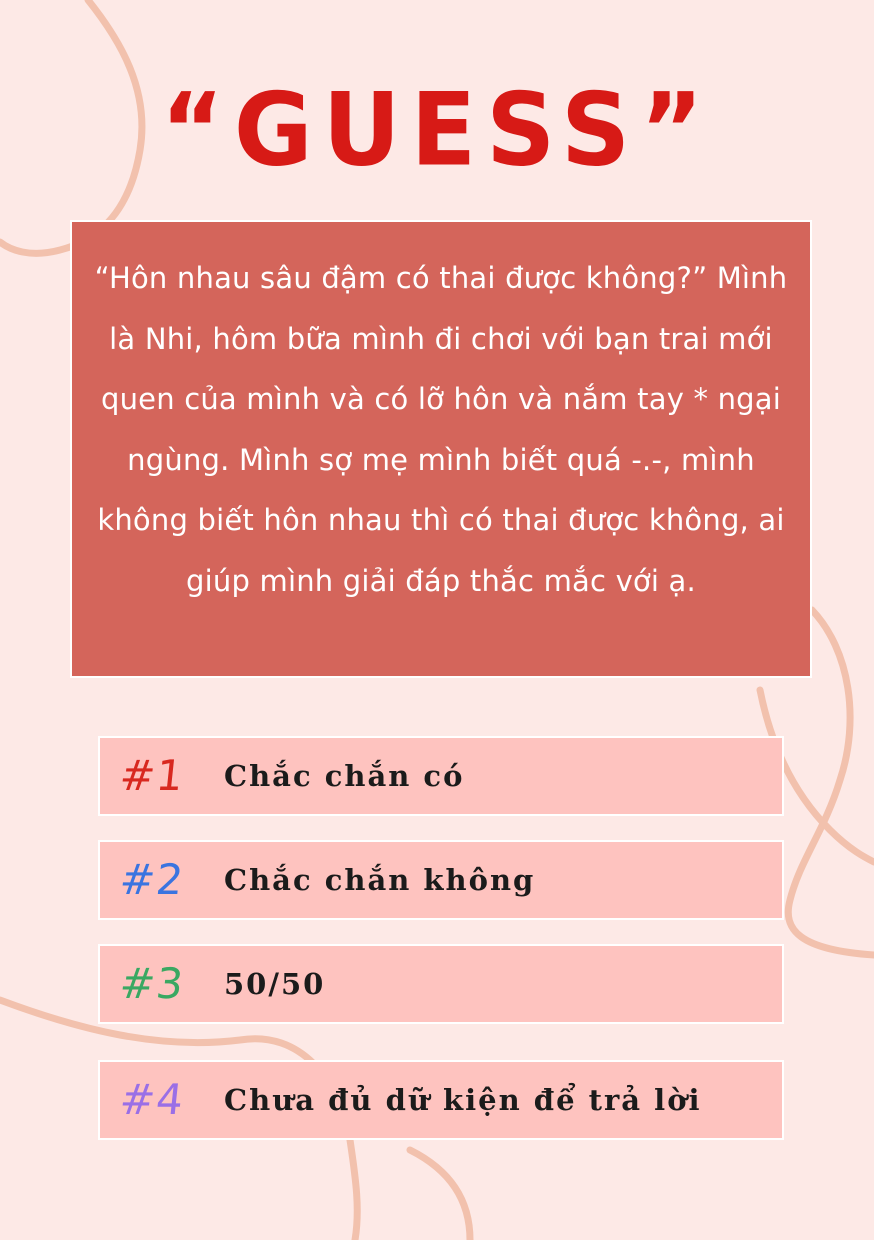 The height and width of the screenshot is (1240, 874). What do you see at coordinates (152, 983) in the screenshot?
I see `option-3-number: #3` at bounding box center [152, 983].